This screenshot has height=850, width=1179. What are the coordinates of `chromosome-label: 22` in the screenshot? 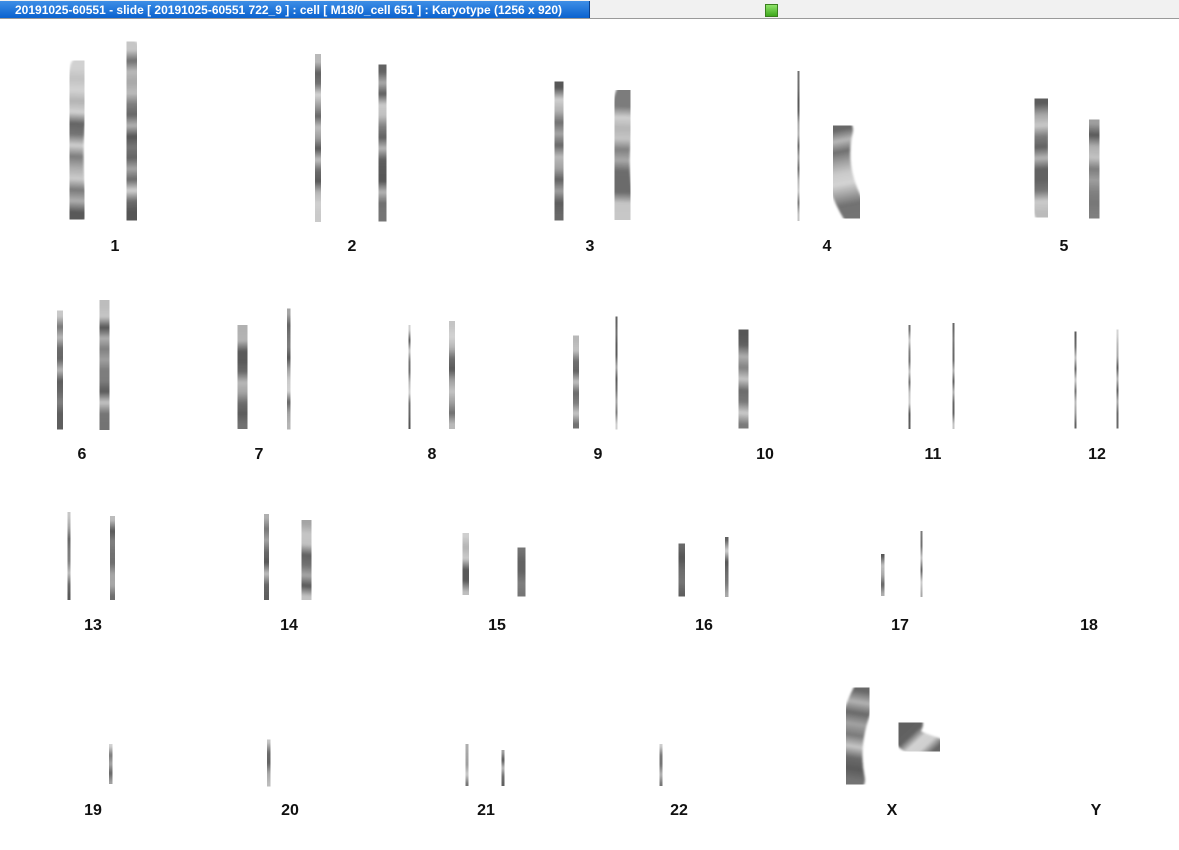 It's located at (679, 810).